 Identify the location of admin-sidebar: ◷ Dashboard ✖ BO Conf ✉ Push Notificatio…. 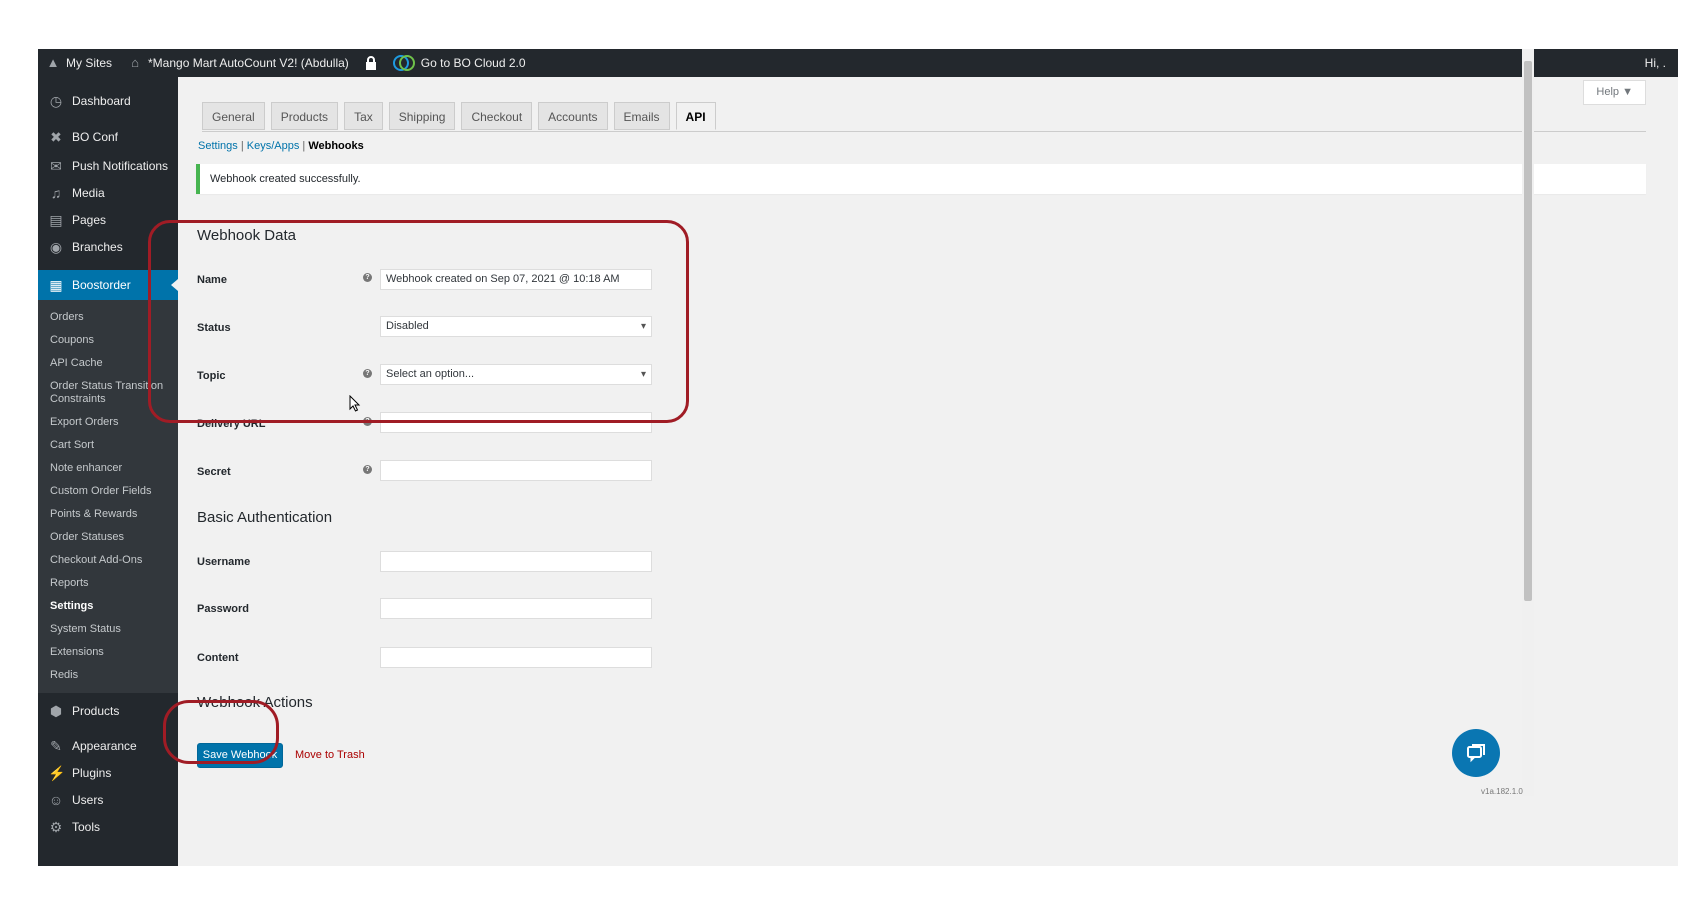
(108, 471).